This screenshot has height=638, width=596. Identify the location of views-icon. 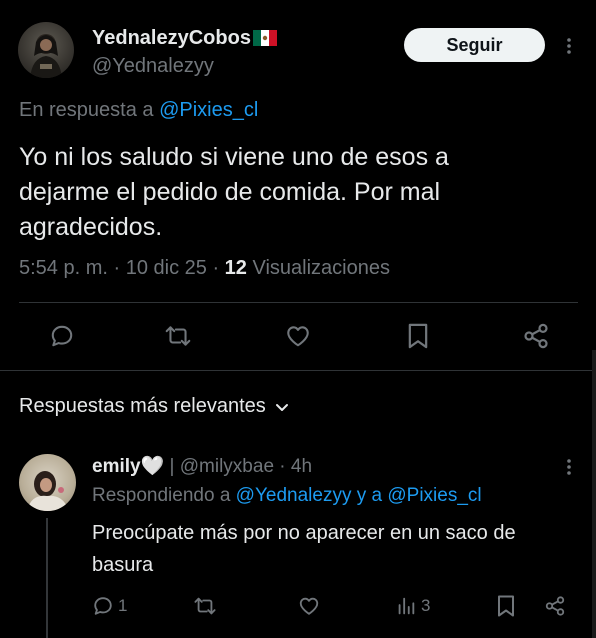
(406, 606).